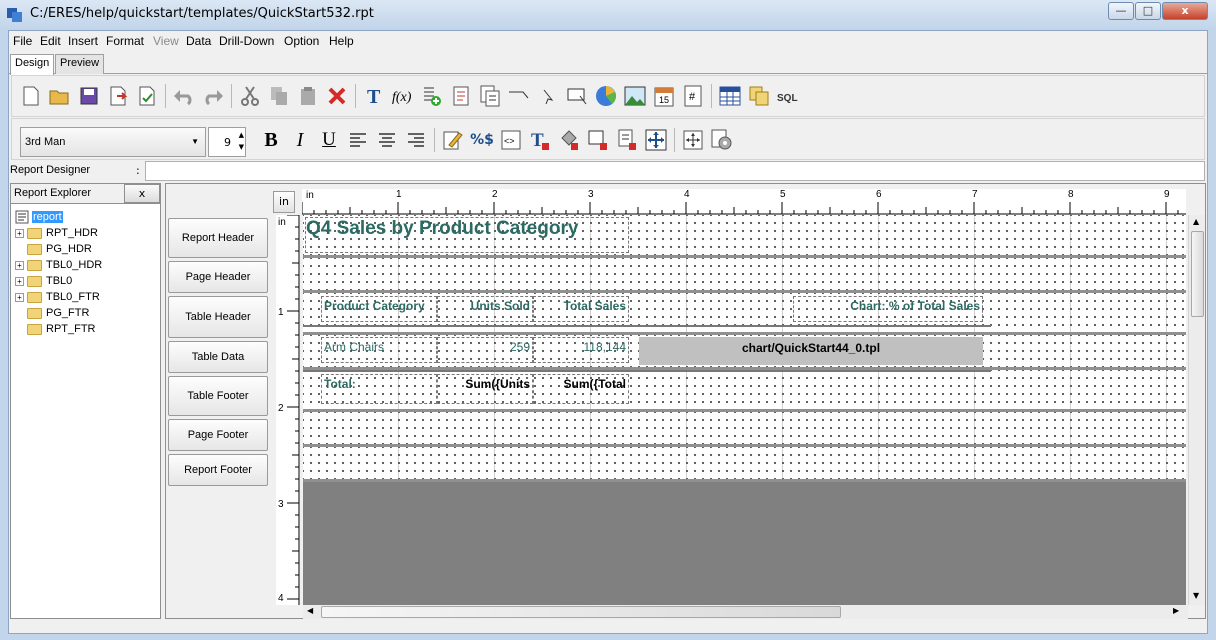  Describe the element at coordinates (453, 140) in the screenshot. I see `edit-properties-icon` at that location.